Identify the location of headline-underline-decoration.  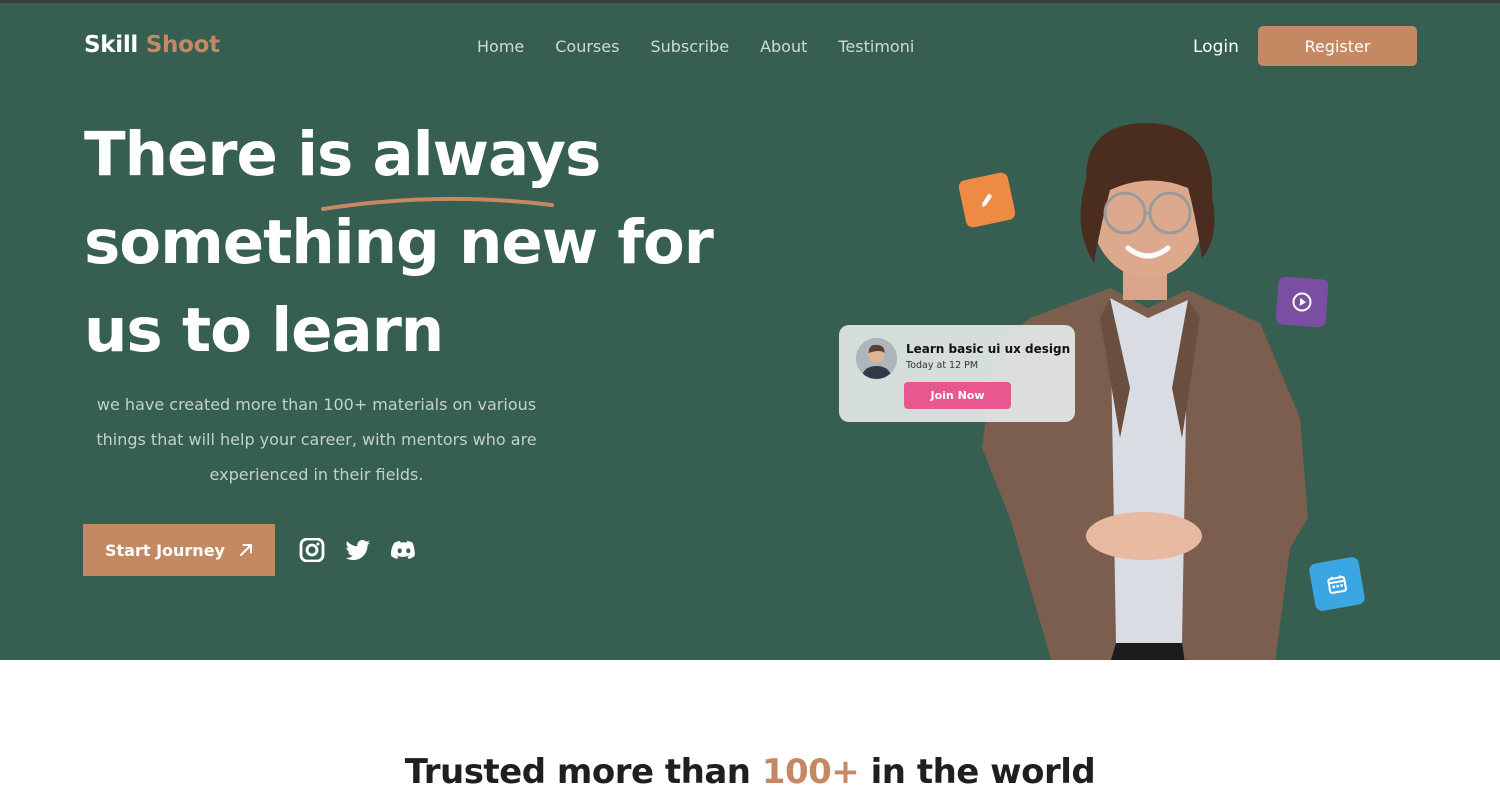
(437, 203).